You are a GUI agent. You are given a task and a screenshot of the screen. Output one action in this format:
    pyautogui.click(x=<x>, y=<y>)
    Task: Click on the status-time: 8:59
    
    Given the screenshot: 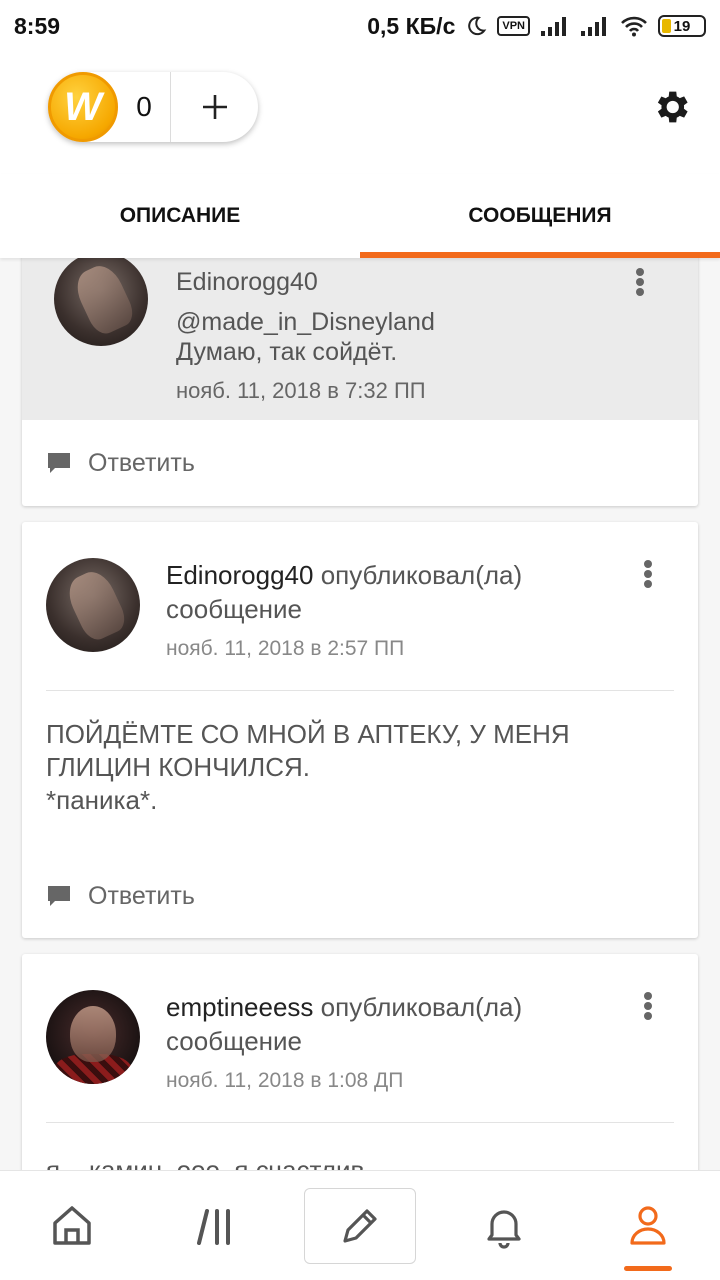 What is the action you would take?
    pyautogui.click(x=37, y=25)
    